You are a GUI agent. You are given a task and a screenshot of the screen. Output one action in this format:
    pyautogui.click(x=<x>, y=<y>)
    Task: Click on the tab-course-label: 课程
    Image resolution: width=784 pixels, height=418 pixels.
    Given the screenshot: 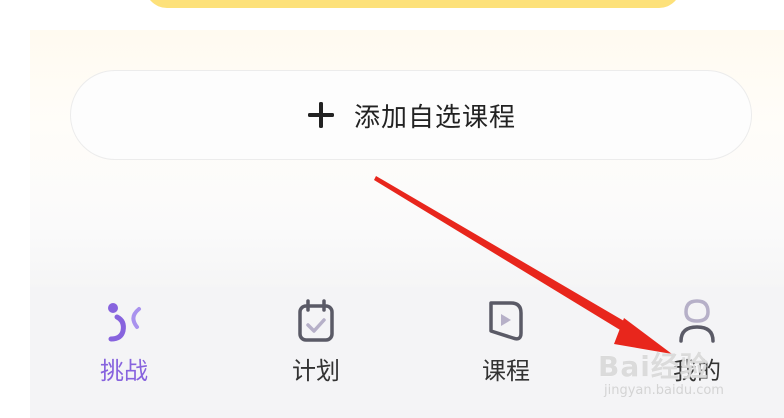 What is the action you would take?
    pyautogui.click(x=506, y=371)
    